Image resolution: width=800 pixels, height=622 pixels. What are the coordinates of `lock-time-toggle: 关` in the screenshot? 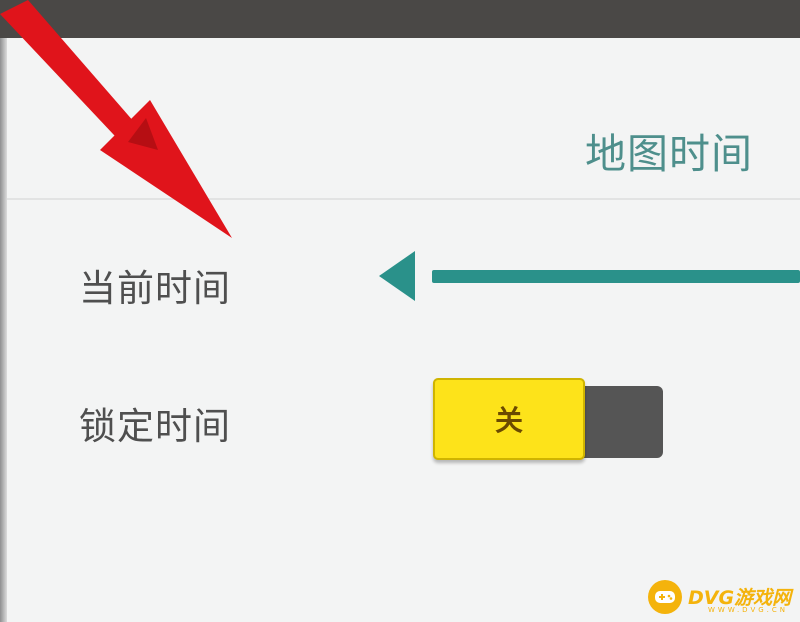 It's located at (550, 419).